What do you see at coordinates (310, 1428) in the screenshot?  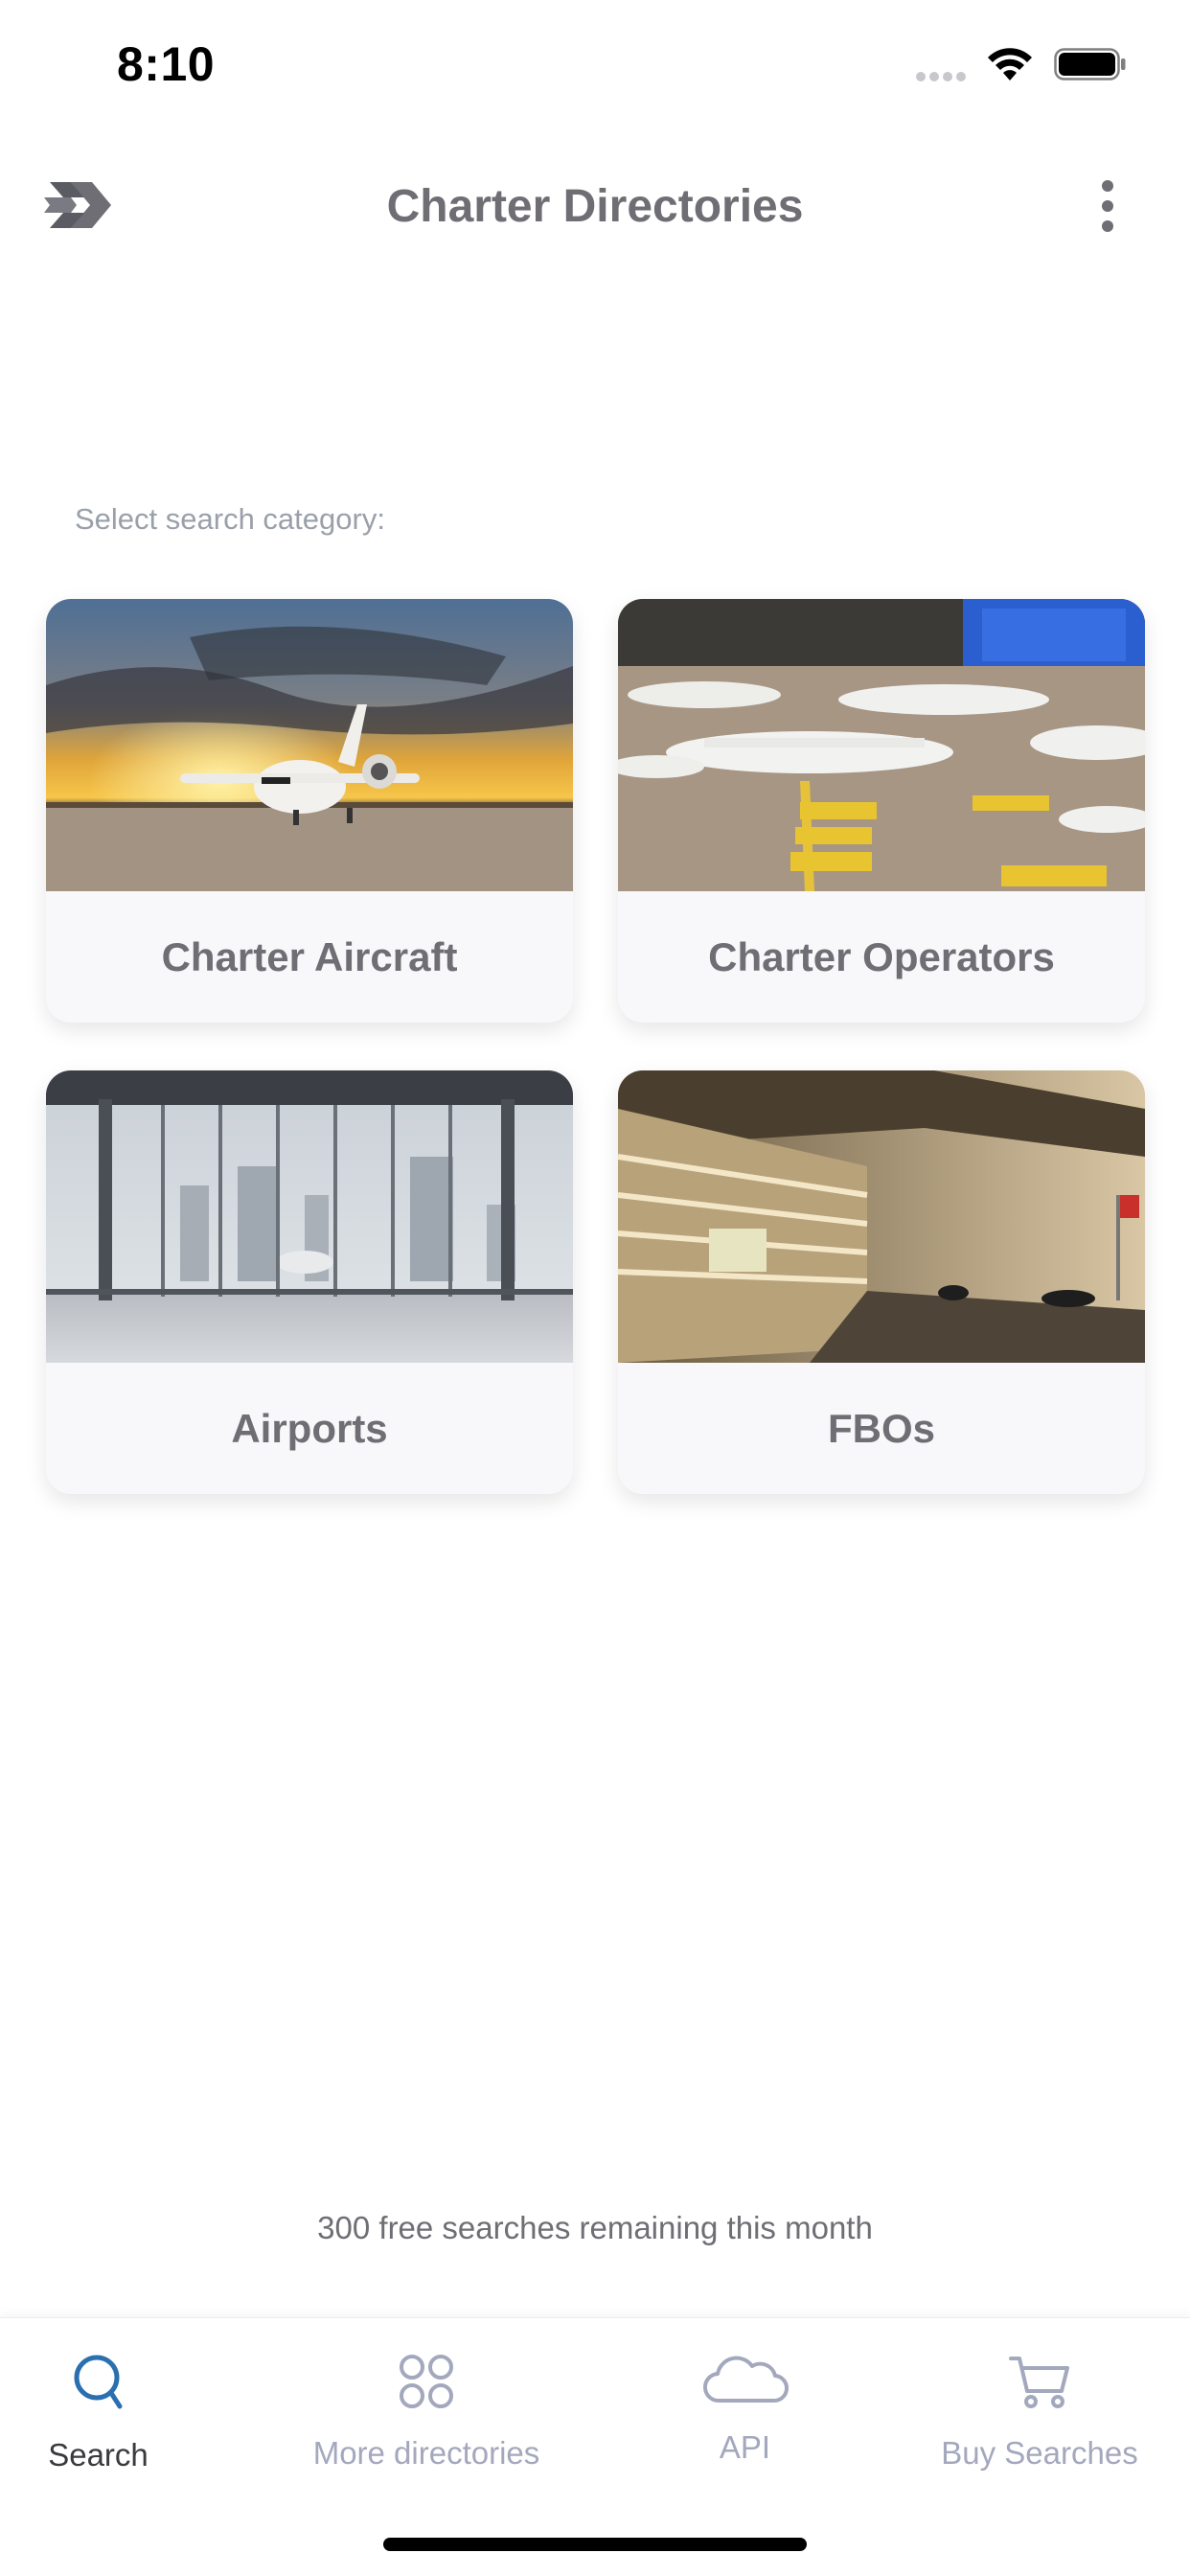 I see `card-label: Airports` at bounding box center [310, 1428].